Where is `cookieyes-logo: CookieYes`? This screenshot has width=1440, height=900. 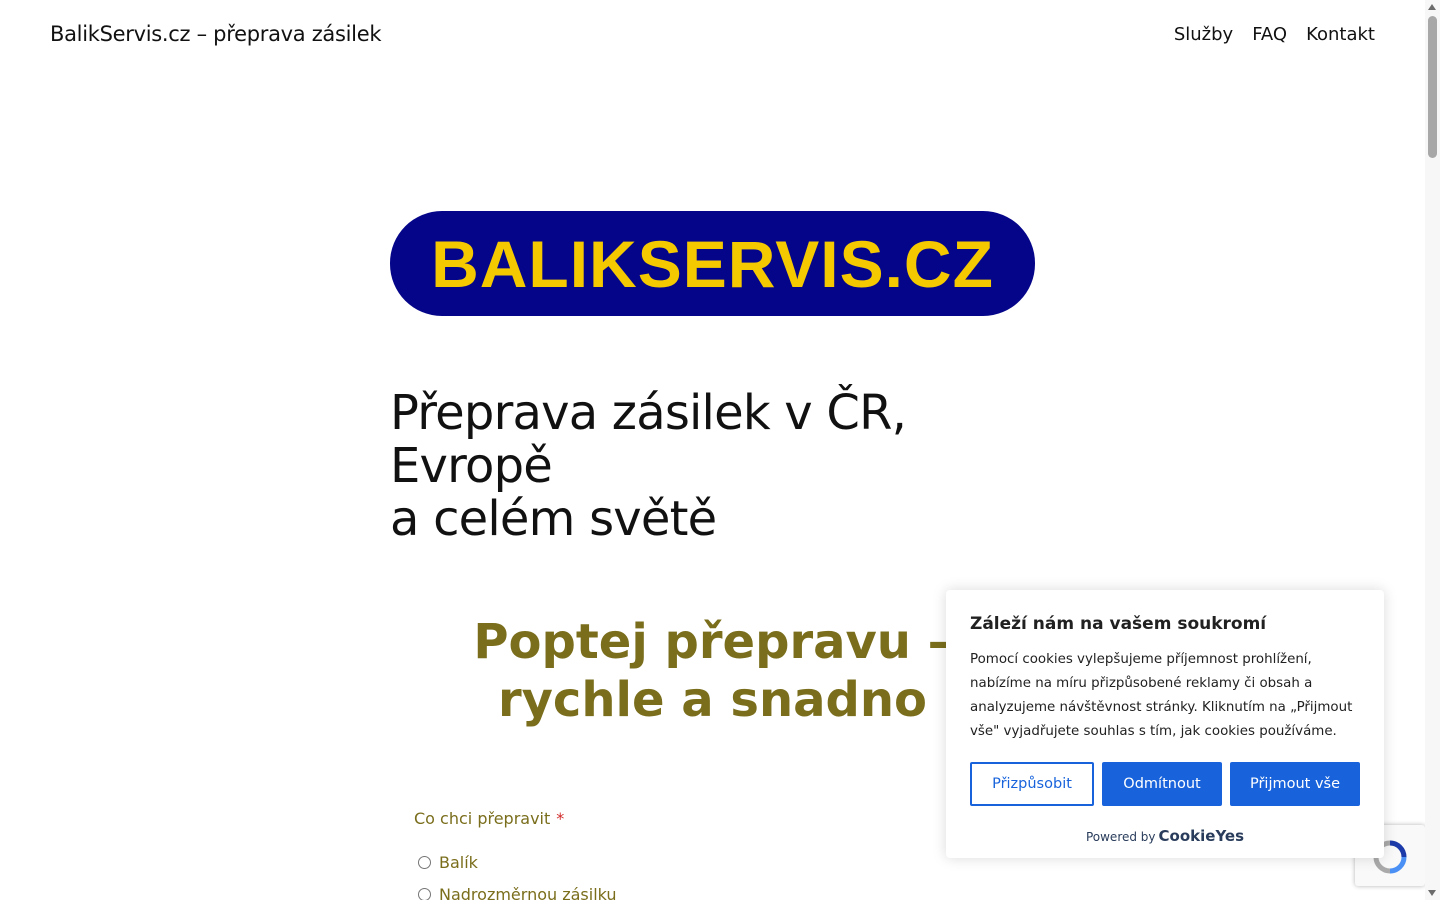
cookieyes-logo: CookieYes is located at coordinates (1202, 836).